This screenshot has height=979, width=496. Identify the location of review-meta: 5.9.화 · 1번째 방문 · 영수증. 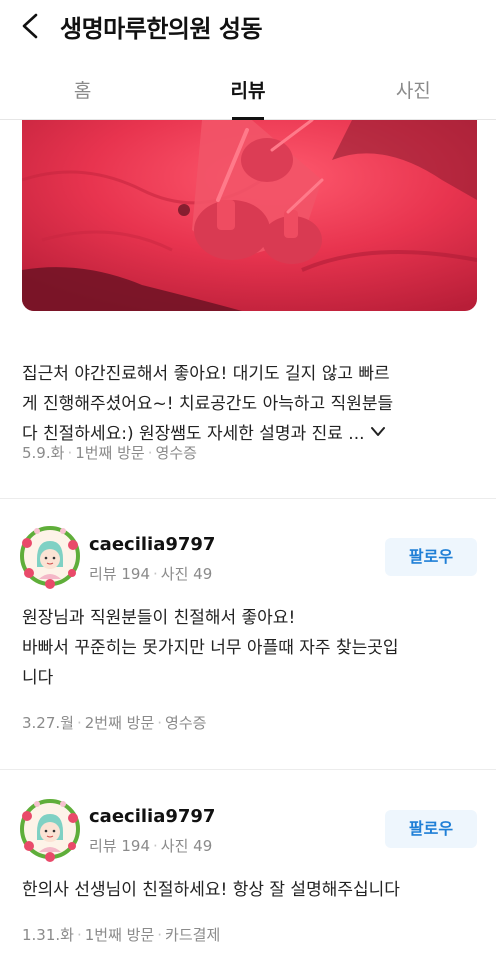
(109, 453).